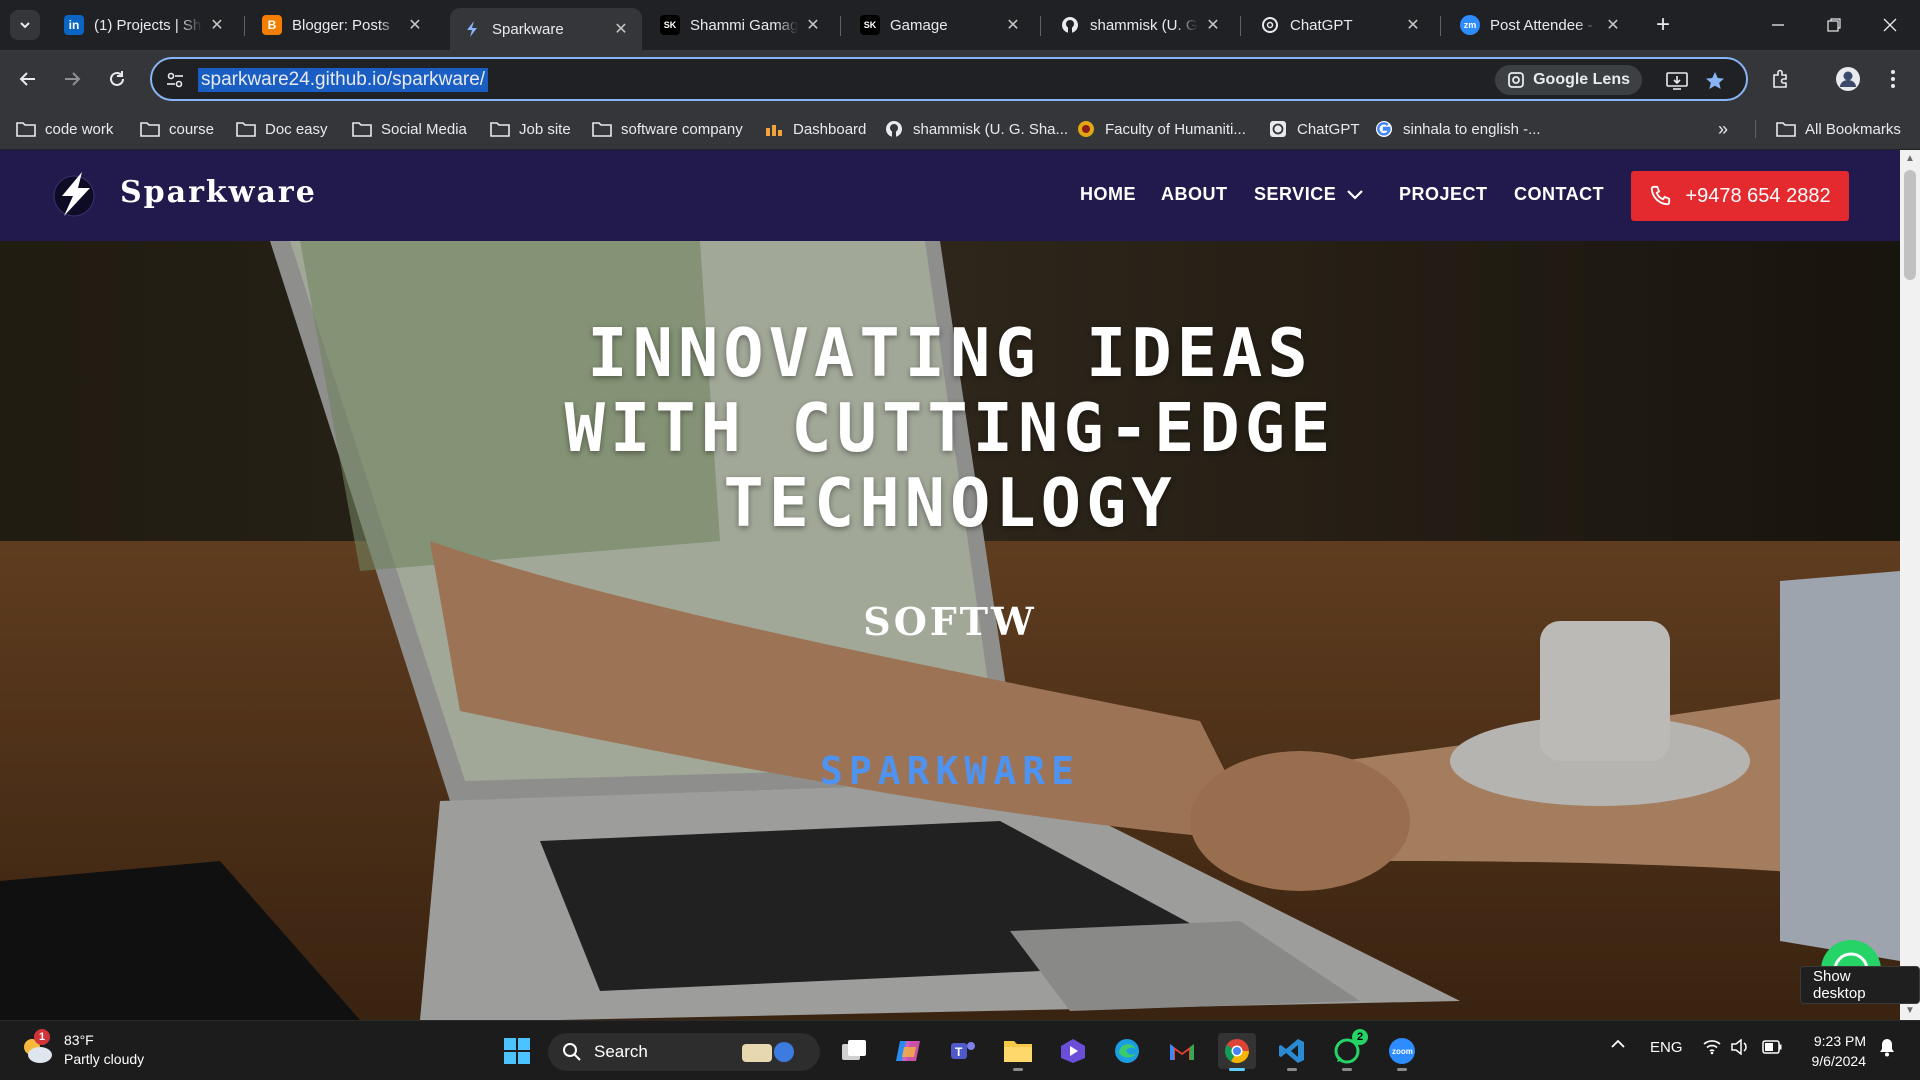  Describe the element at coordinates (1402, 1052) in the screenshot. I see `zoom-button: zoom` at that location.